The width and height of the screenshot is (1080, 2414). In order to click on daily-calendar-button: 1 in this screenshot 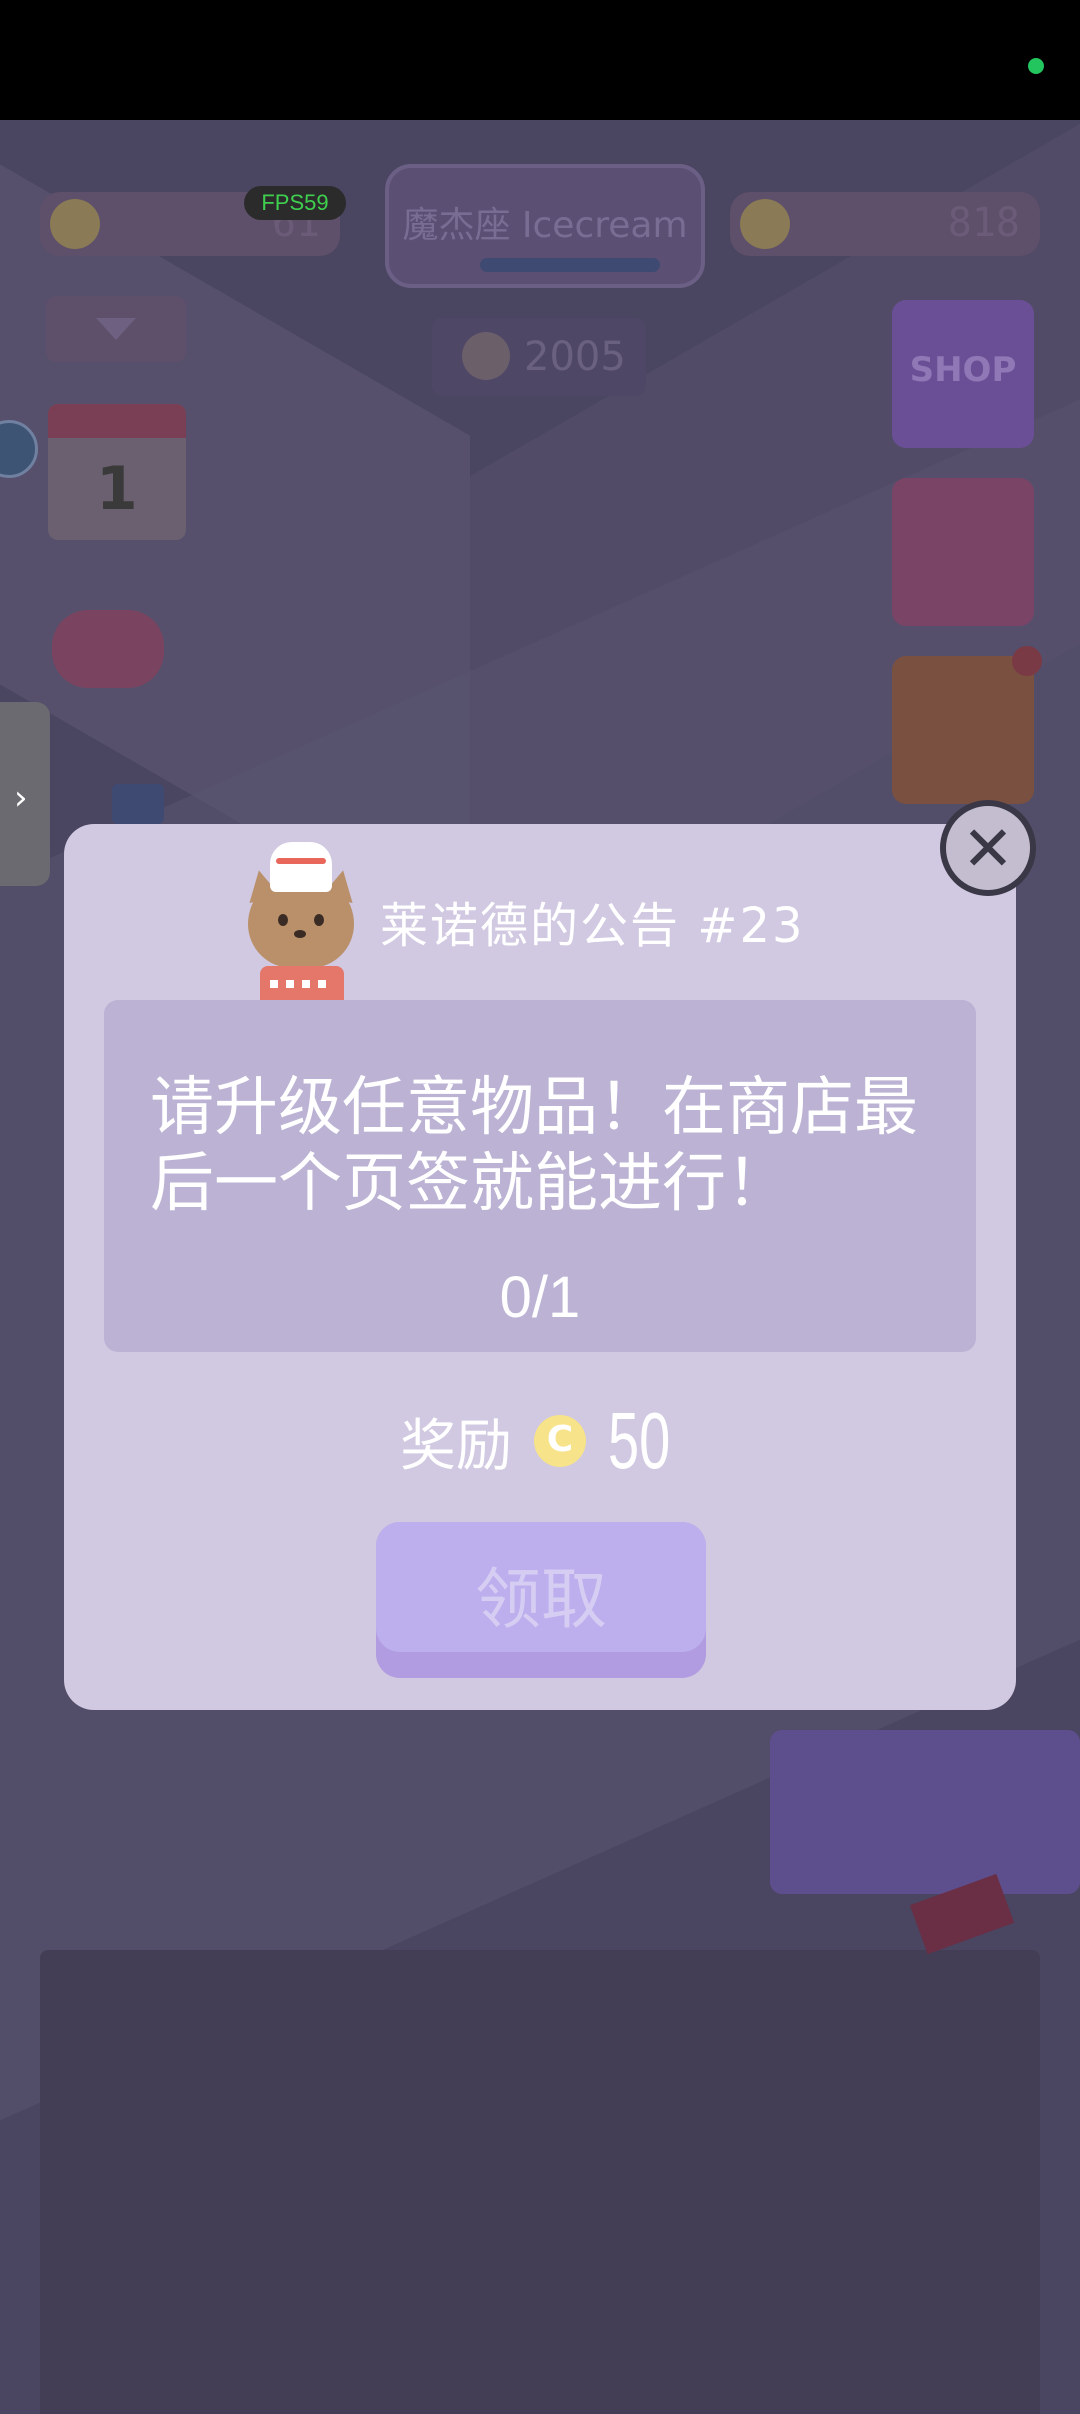, I will do `click(117, 472)`.